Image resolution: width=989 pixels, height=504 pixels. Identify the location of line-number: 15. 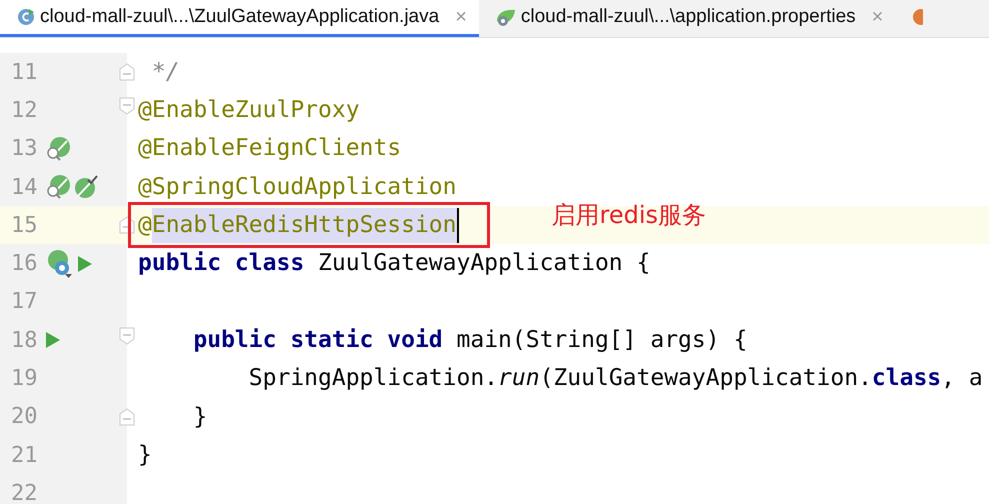
(24, 226).